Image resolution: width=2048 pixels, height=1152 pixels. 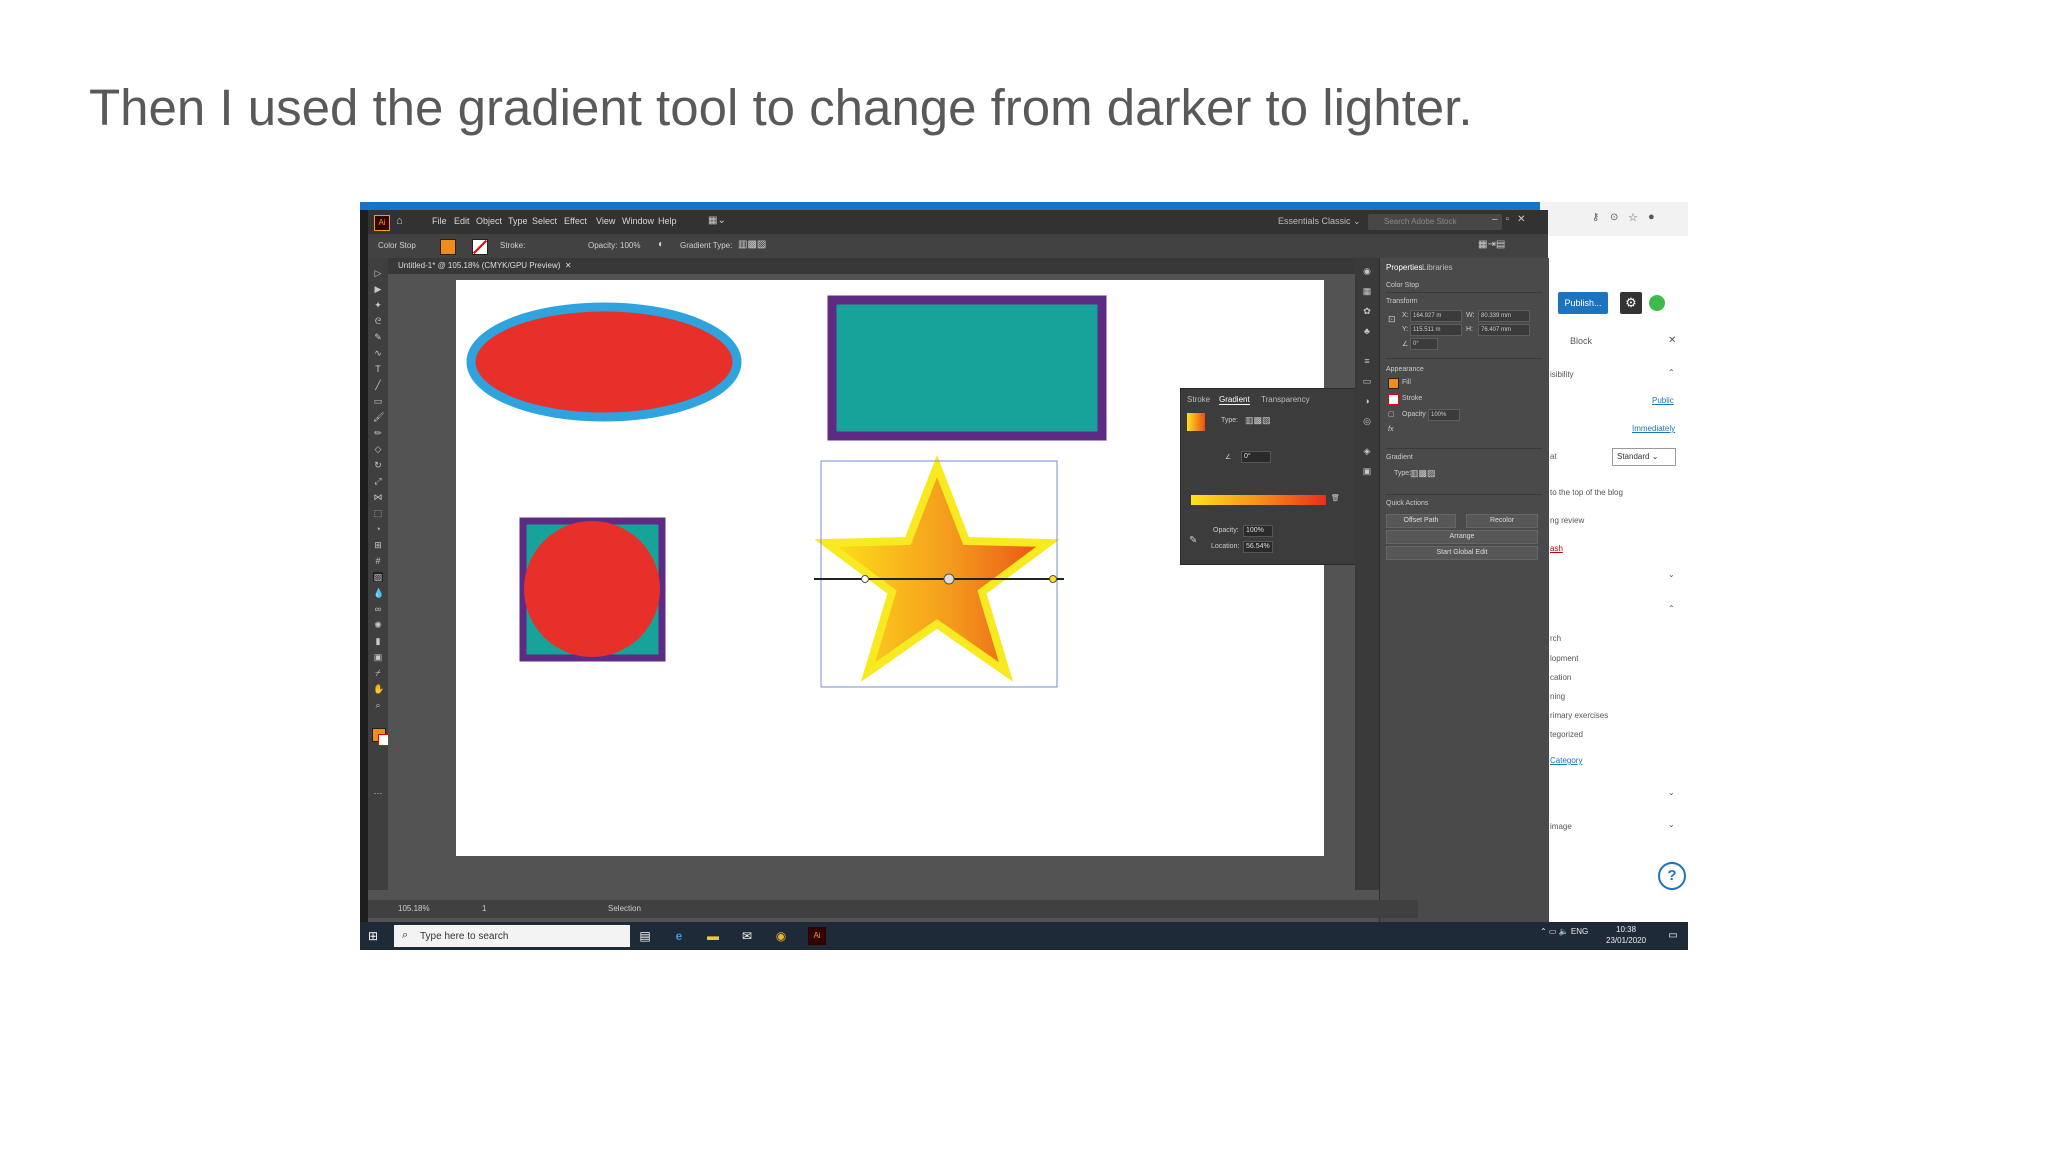 What do you see at coordinates (967, 368) in the screenshot?
I see `teal-rectangle` at bounding box center [967, 368].